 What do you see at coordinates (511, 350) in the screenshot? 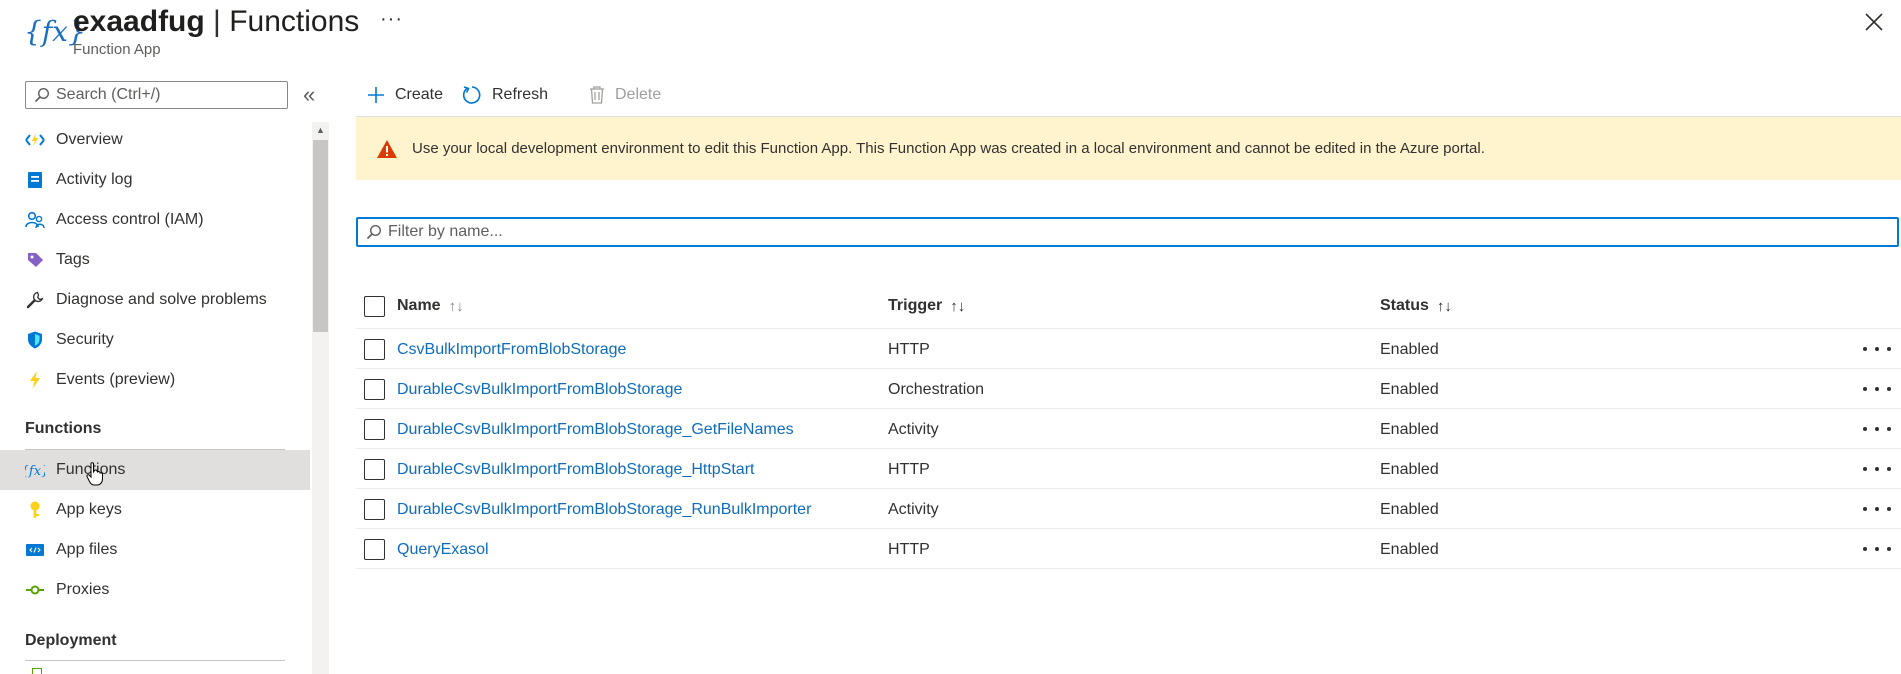
I see `function-name-link: CsvBulkImportFromBlobStorage` at bounding box center [511, 350].